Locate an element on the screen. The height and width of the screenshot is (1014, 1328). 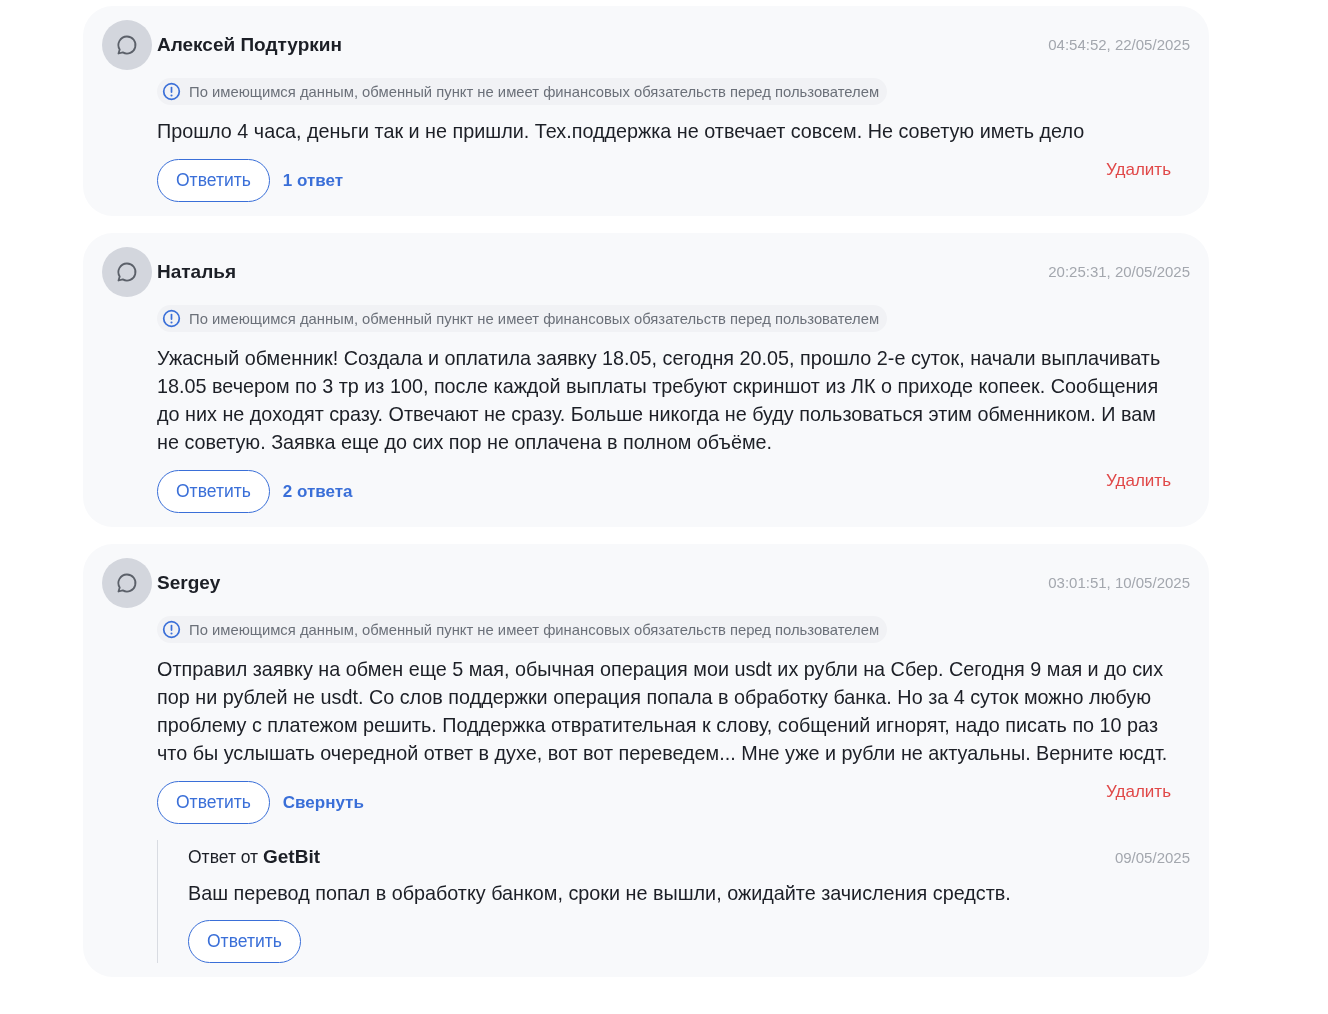
replies-link: 2 ответа is located at coordinates (317, 491).